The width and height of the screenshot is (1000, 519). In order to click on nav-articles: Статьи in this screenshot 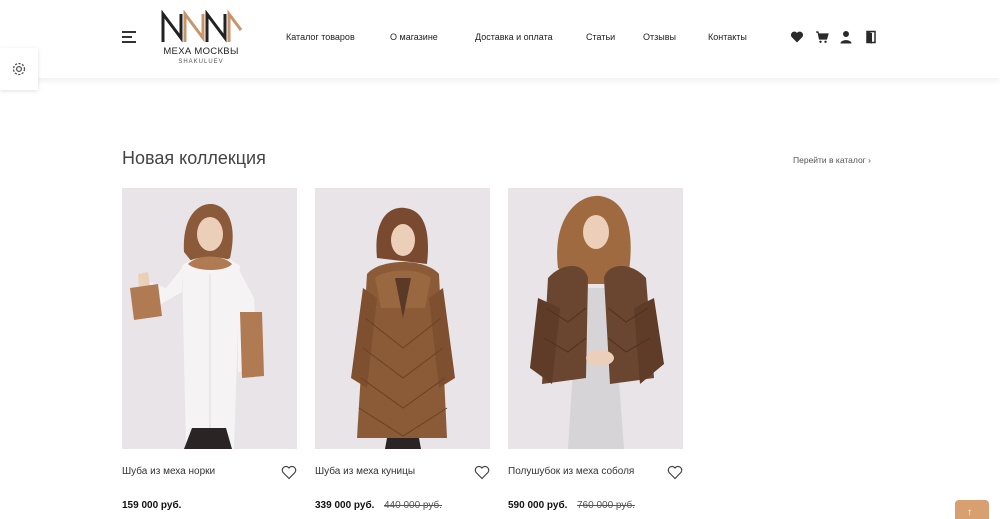, I will do `click(600, 37)`.